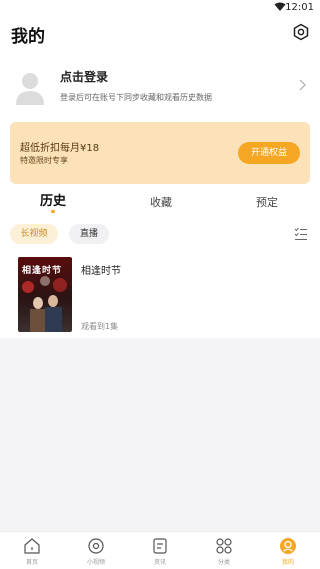  Describe the element at coordinates (160, 235) in the screenshot. I see `filter-chips: 长视频 直播` at that location.